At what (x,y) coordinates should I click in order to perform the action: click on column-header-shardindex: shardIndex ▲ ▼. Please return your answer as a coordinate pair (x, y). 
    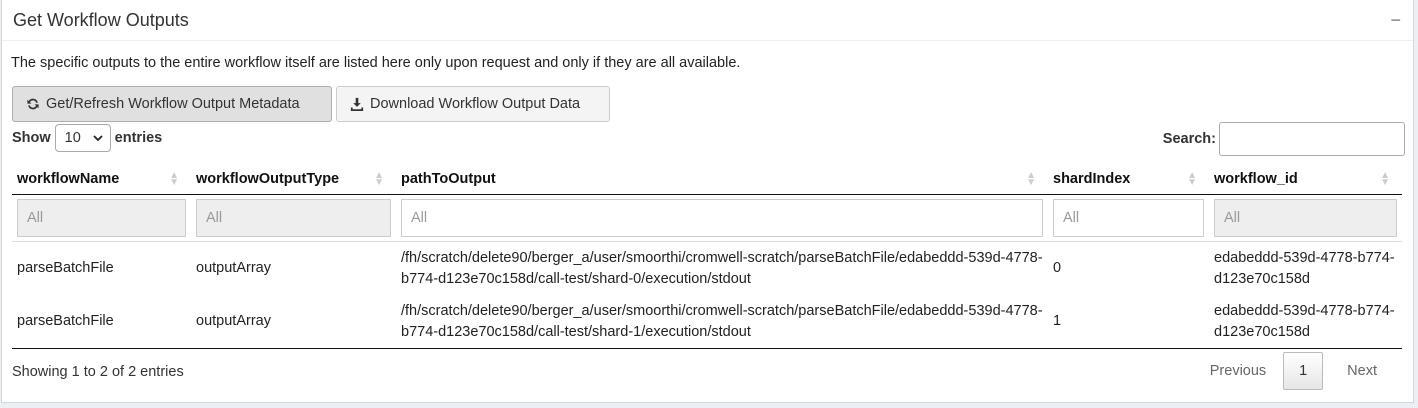
    Looking at the image, I should click on (1128, 178).